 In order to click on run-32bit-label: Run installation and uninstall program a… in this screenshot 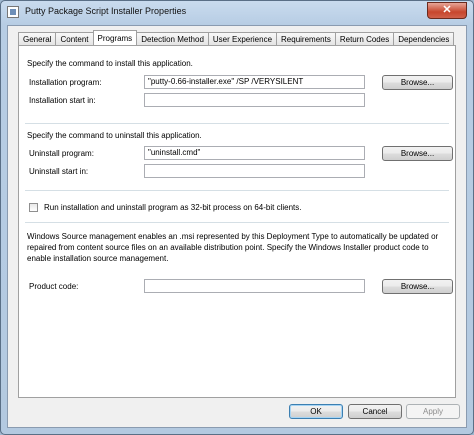, I will do `click(173, 207)`.